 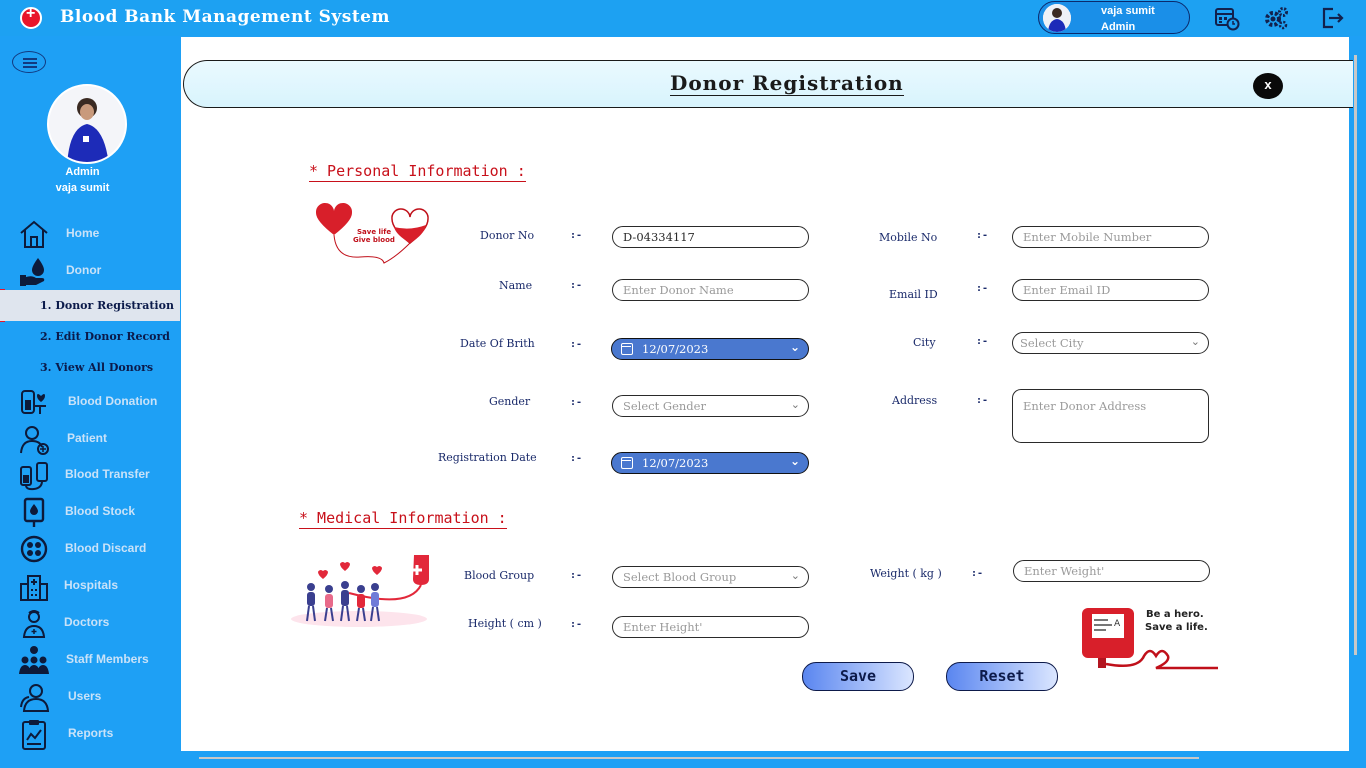 I want to click on sidebar-item-blood-stock: Blood Stock, so click(x=90, y=512).